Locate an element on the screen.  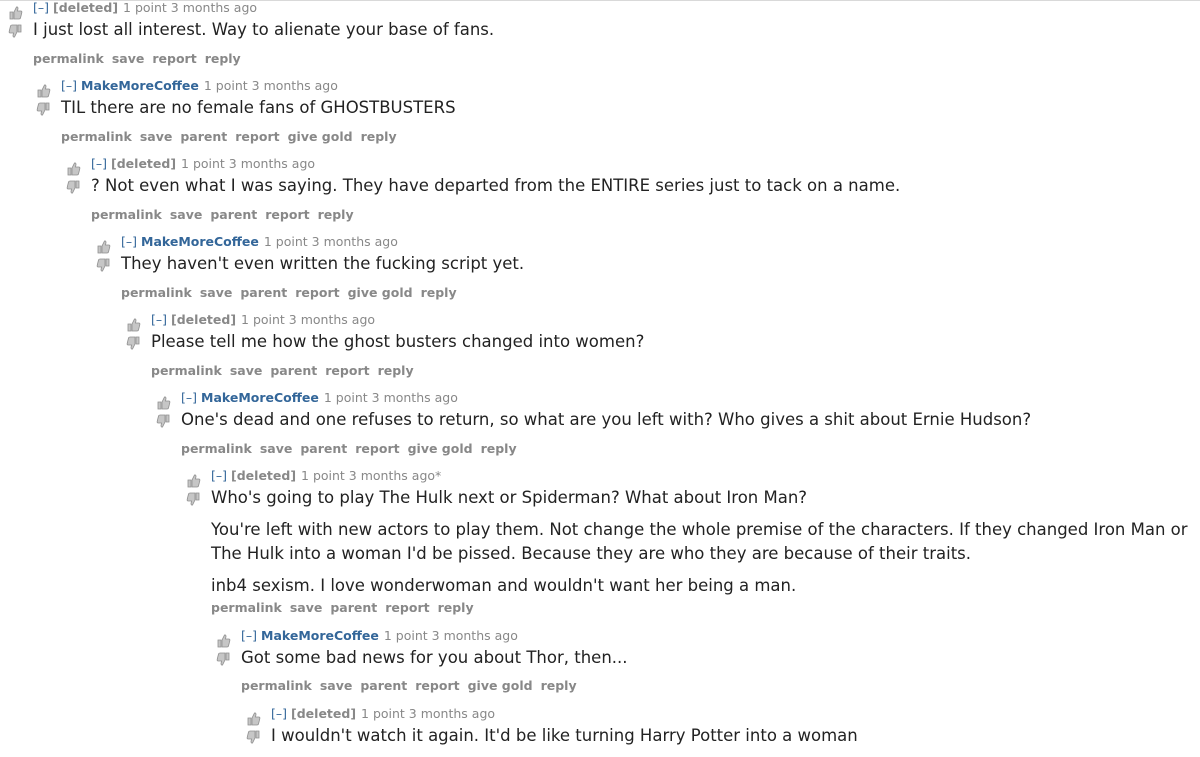
comment-tagline: [–] [deleted] 1 point 3 months ago* is located at coordinates (326, 476).